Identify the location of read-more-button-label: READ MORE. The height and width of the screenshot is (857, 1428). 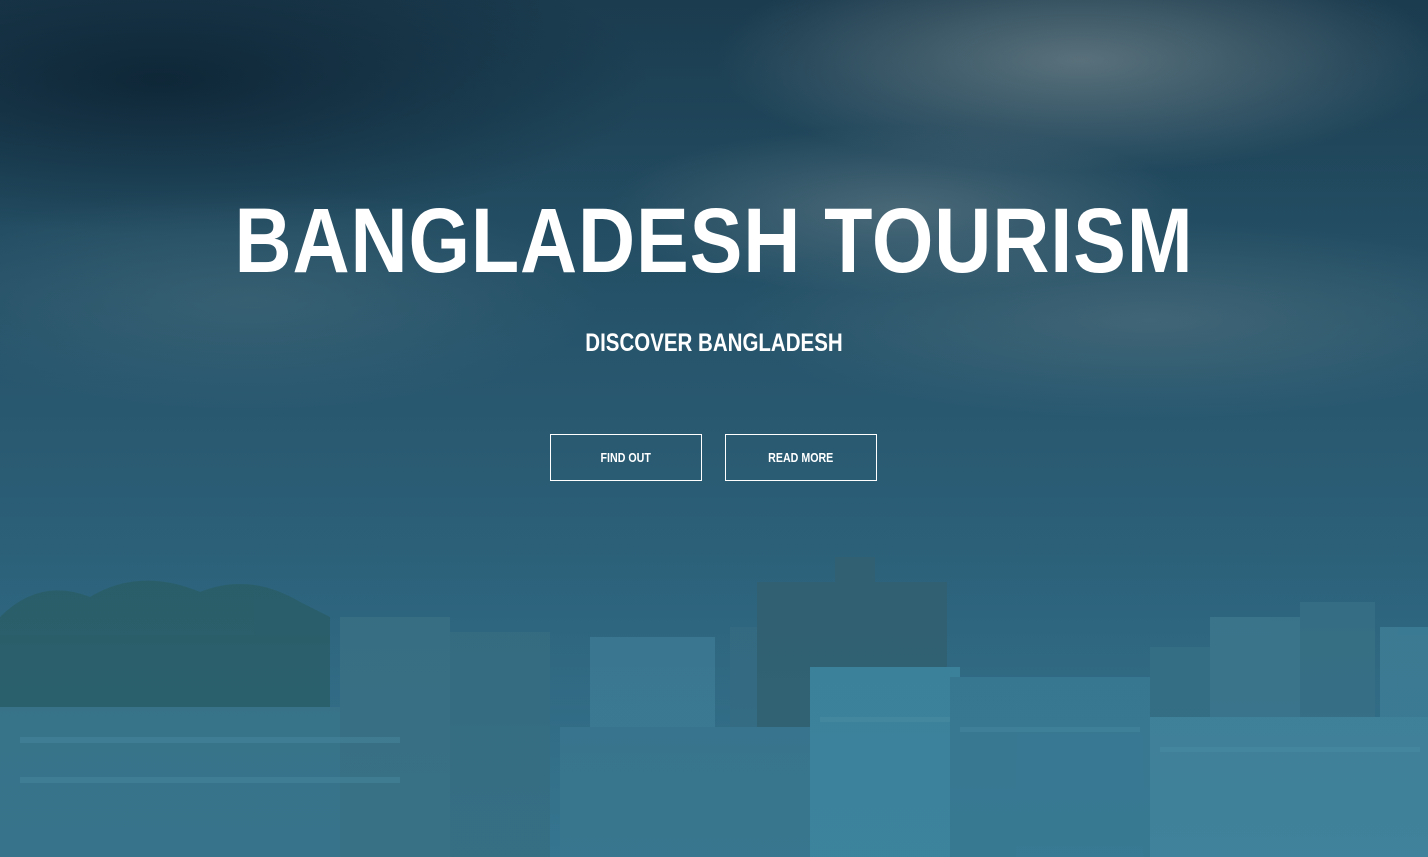
(801, 457).